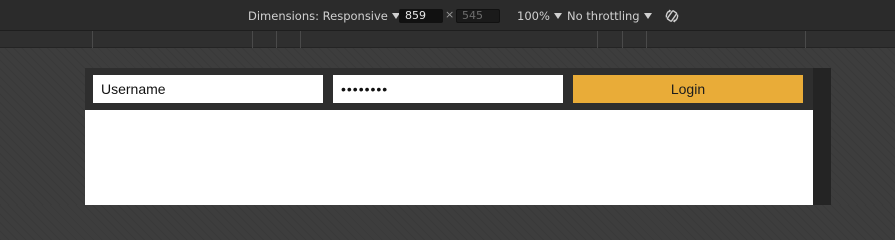 The image size is (895, 240). I want to click on throttling-label: No throttling, so click(603, 16).